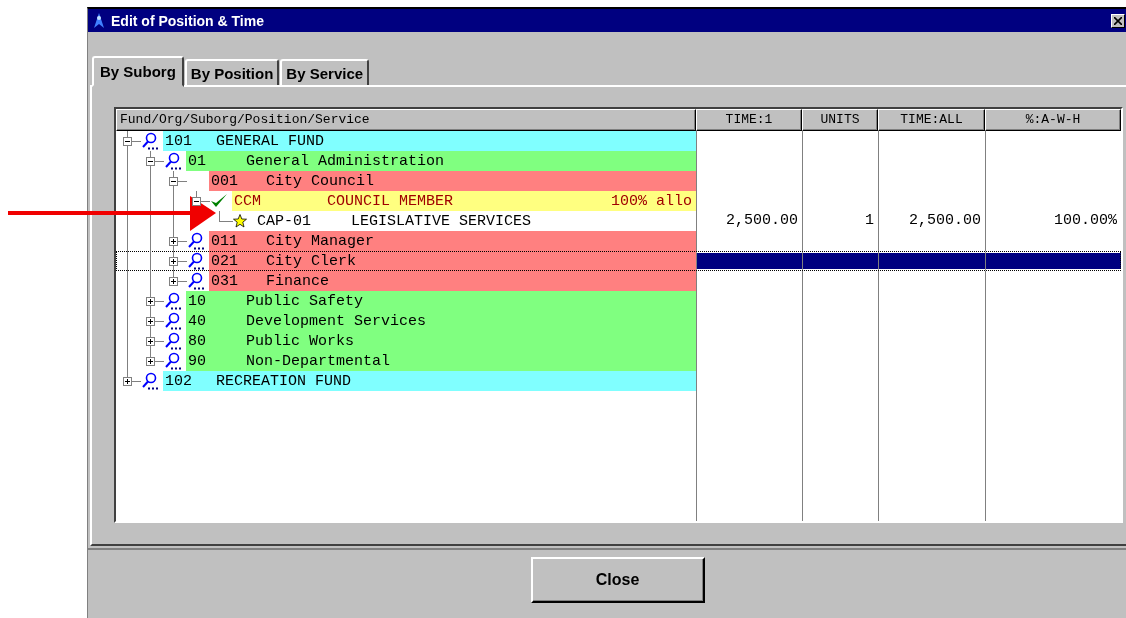  I want to click on column-header: %:A-W-H, so click(1053, 120).